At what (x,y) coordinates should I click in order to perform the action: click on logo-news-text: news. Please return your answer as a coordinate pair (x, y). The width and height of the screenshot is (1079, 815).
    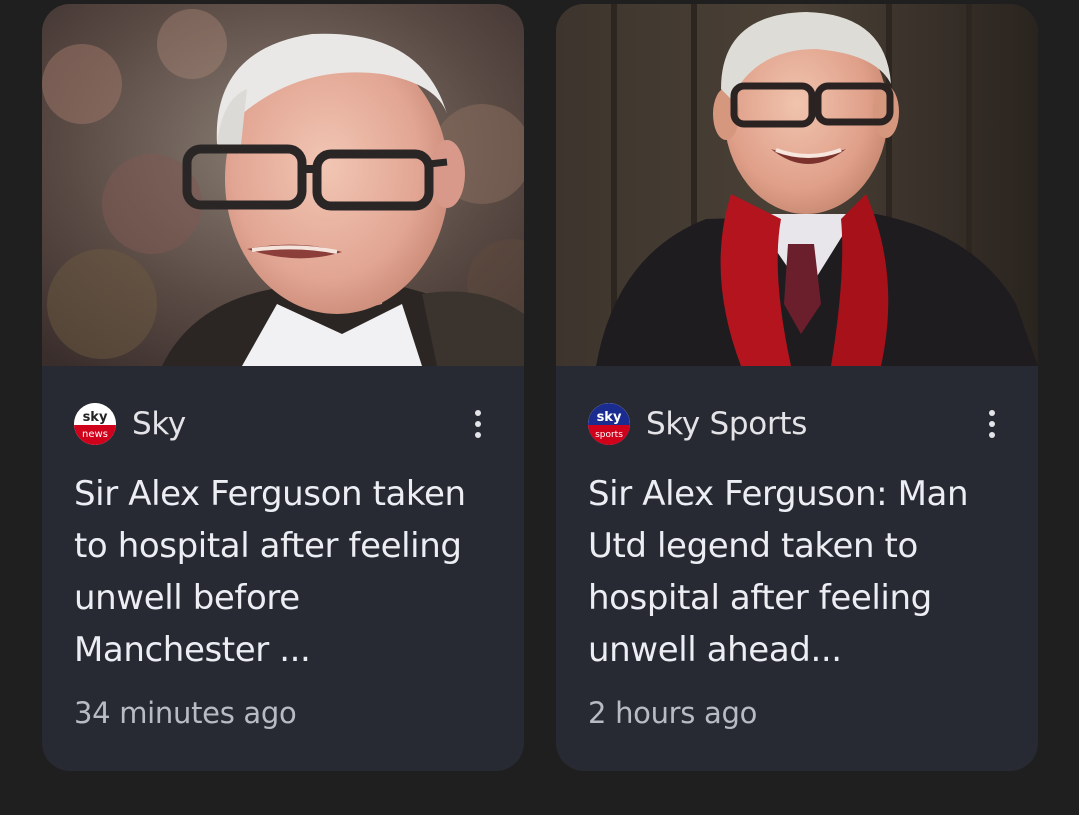
    Looking at the image, I should click on (95, 434).